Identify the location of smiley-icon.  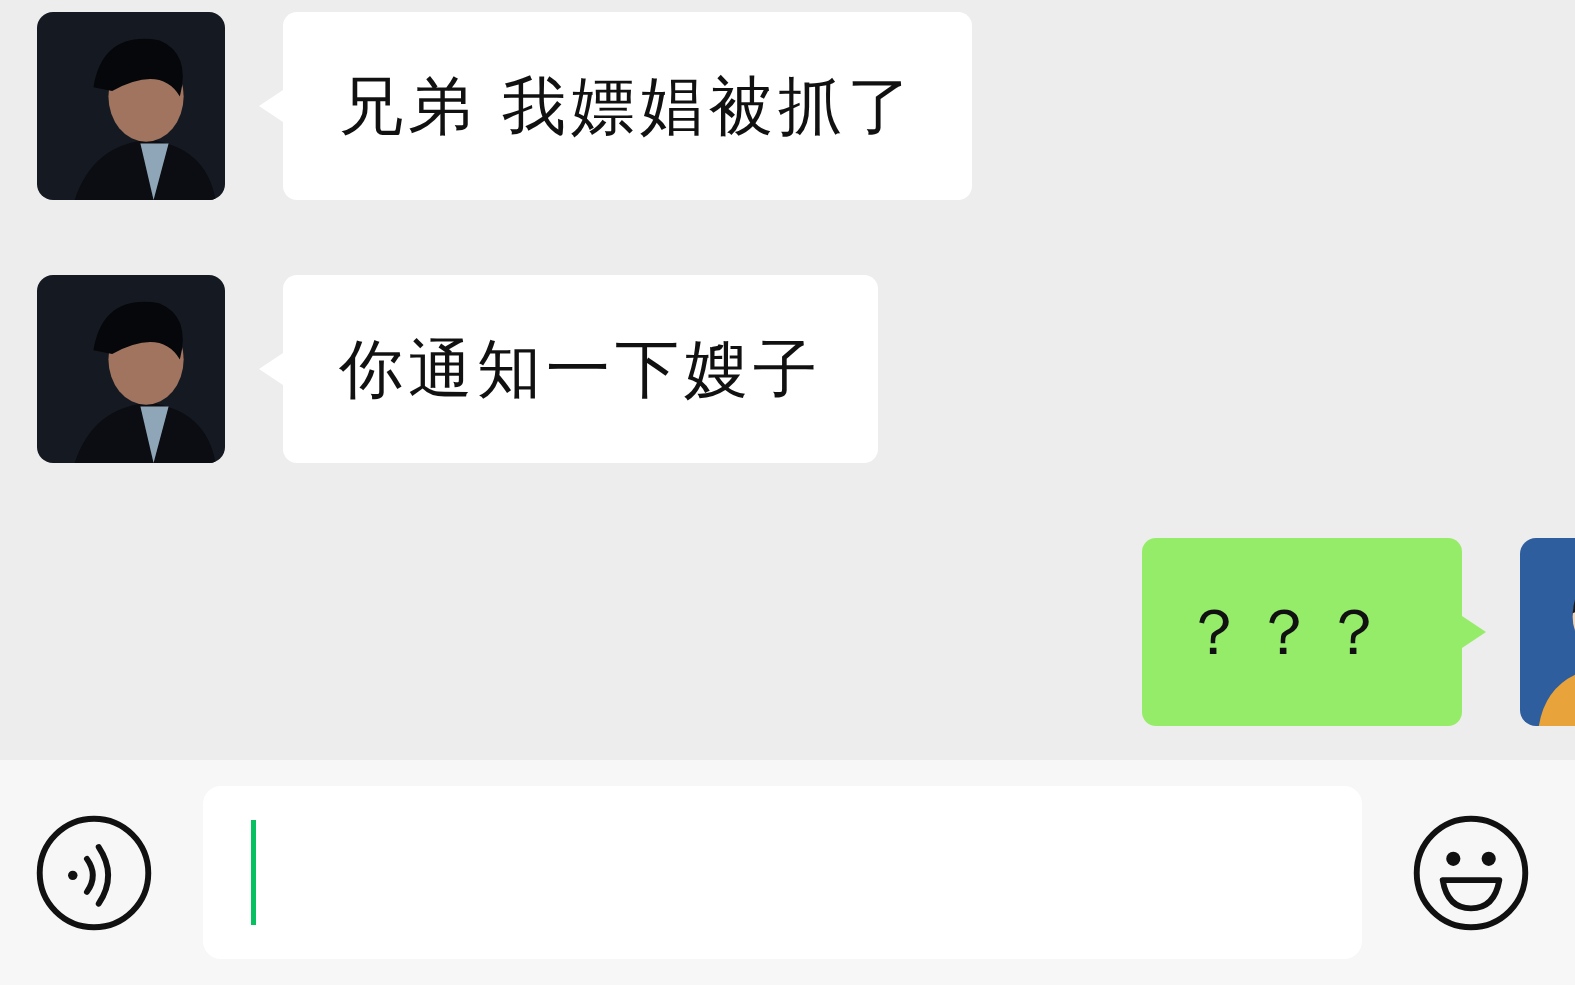
(1471, 872).